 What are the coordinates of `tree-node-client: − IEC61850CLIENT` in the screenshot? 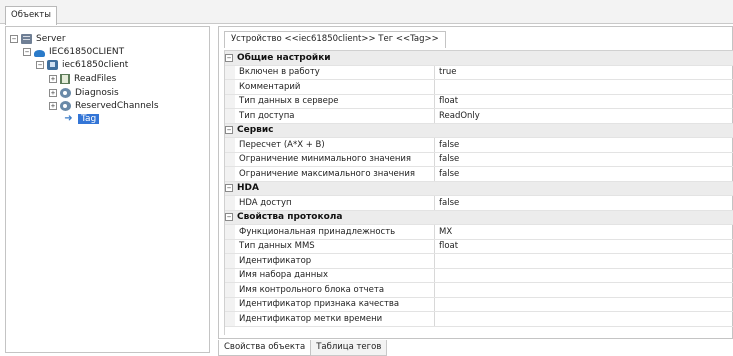 It's located at (73, 51).